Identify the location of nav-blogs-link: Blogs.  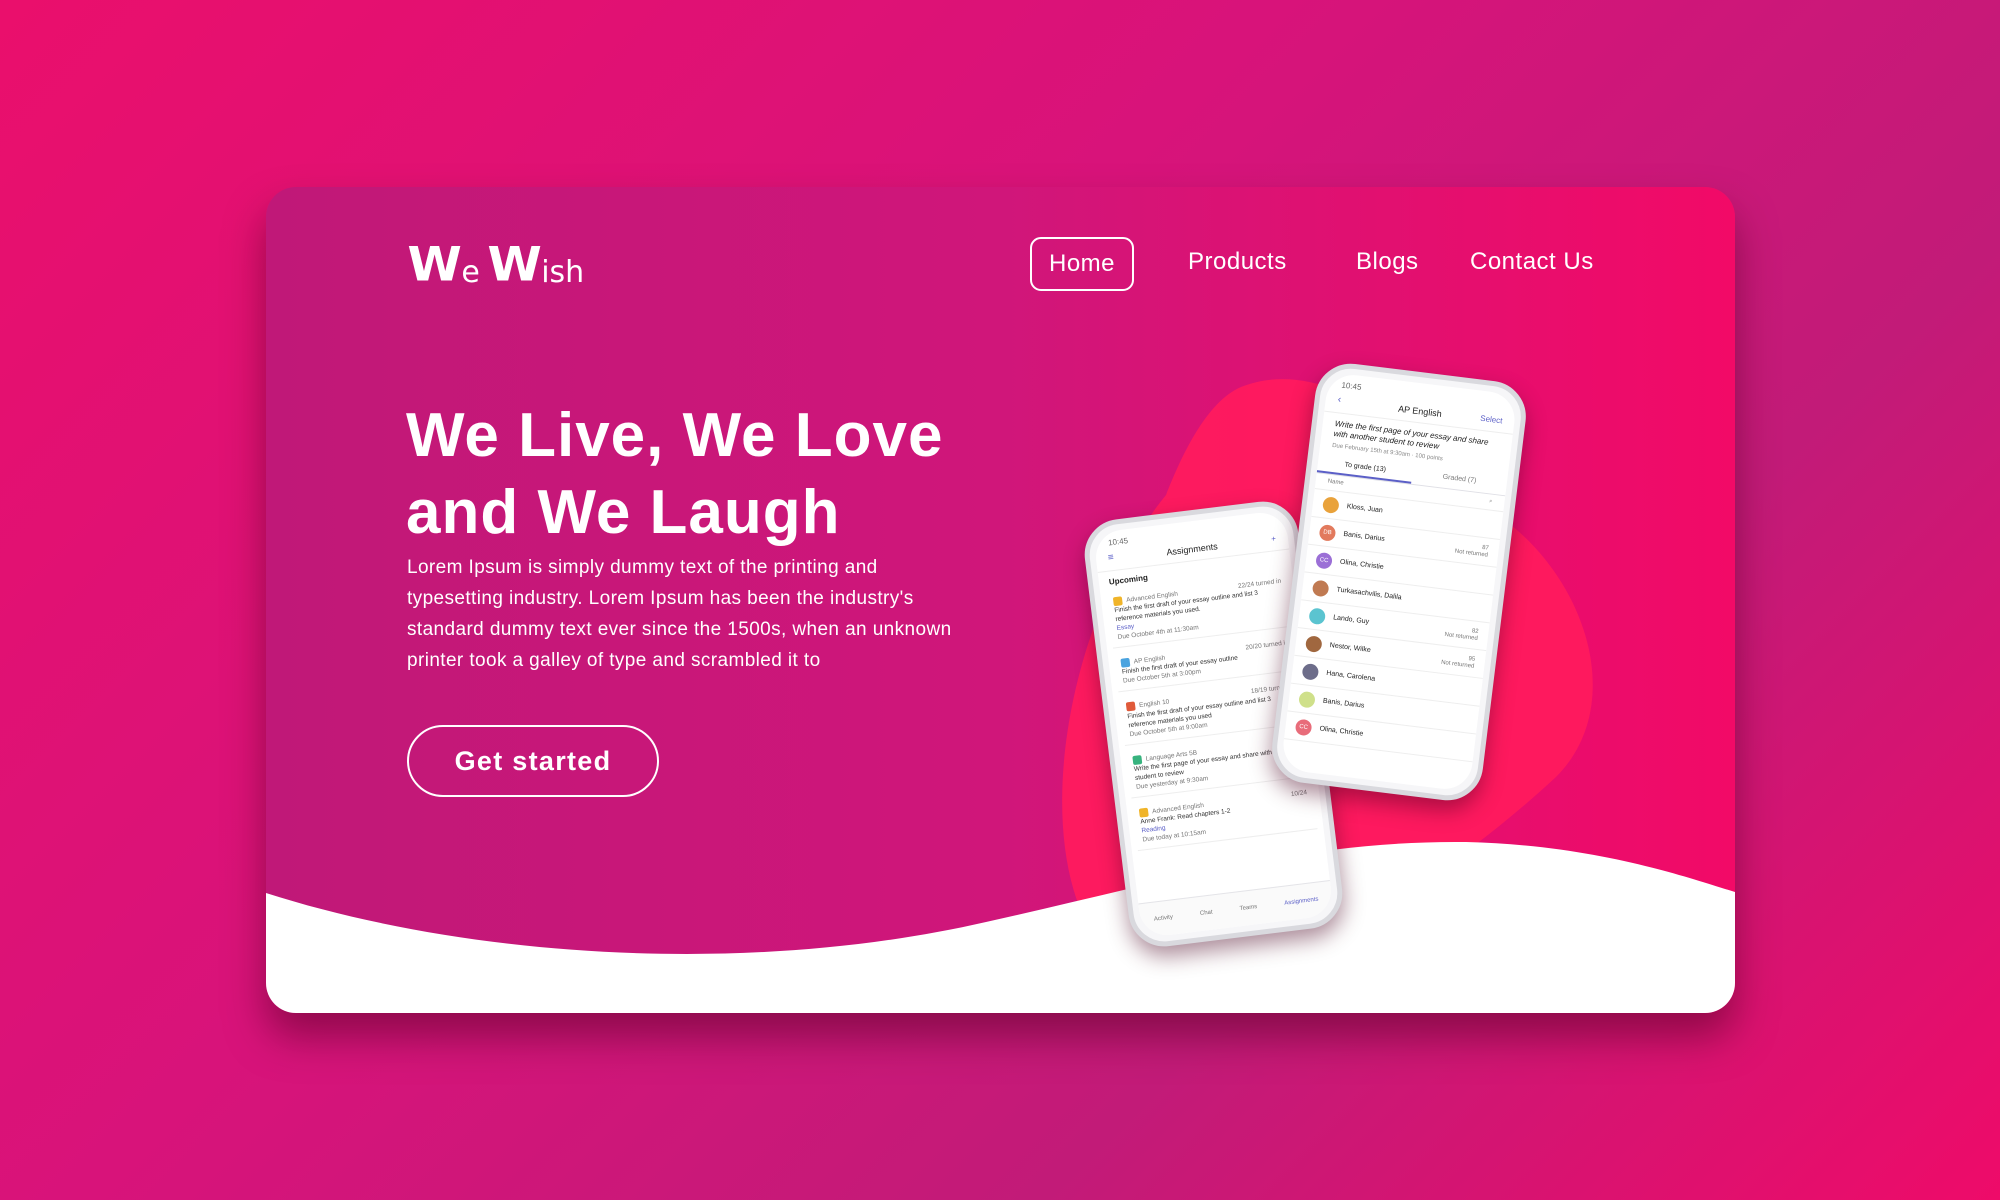
(1387, 262).